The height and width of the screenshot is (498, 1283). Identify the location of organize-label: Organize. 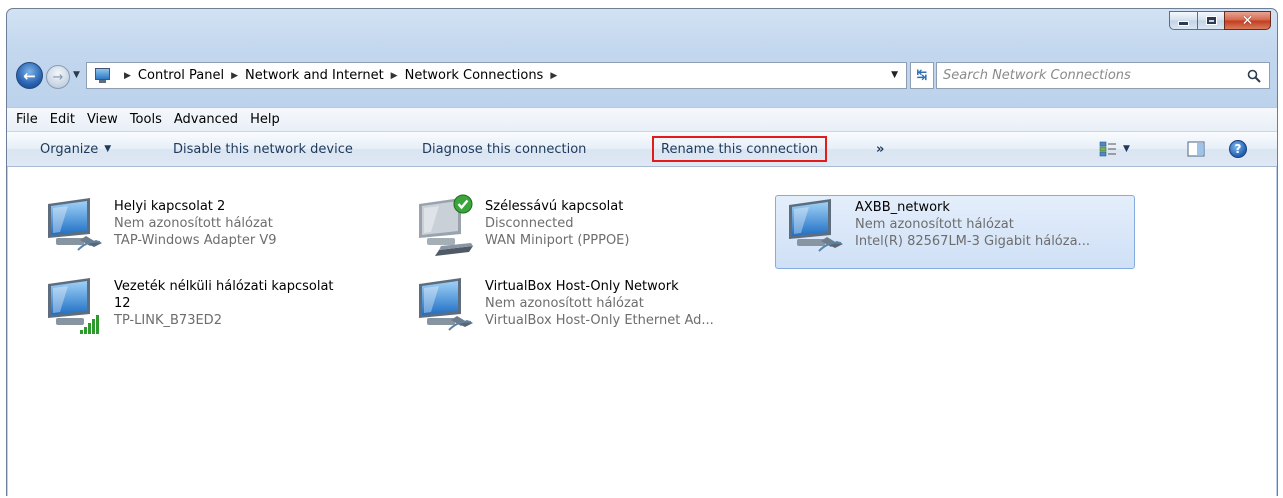
(69, 149).